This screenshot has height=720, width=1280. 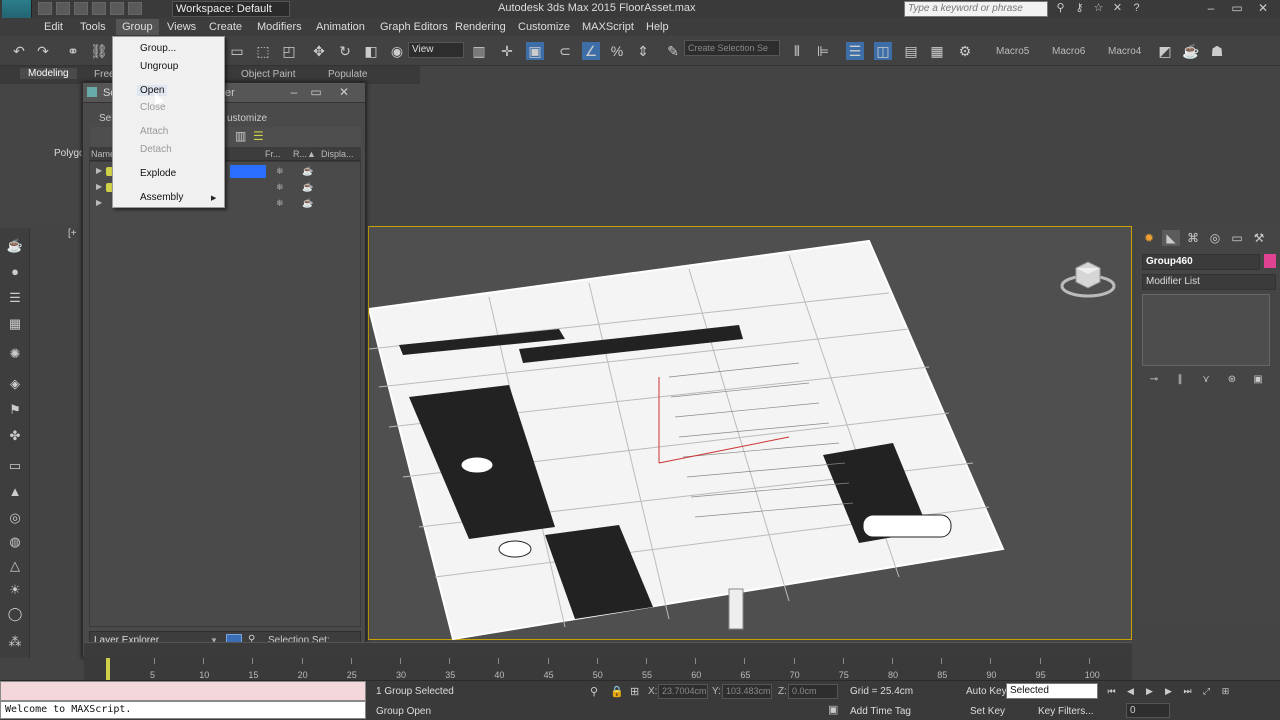 I want to click on current-frame-marker, so click(x=108, y=669).